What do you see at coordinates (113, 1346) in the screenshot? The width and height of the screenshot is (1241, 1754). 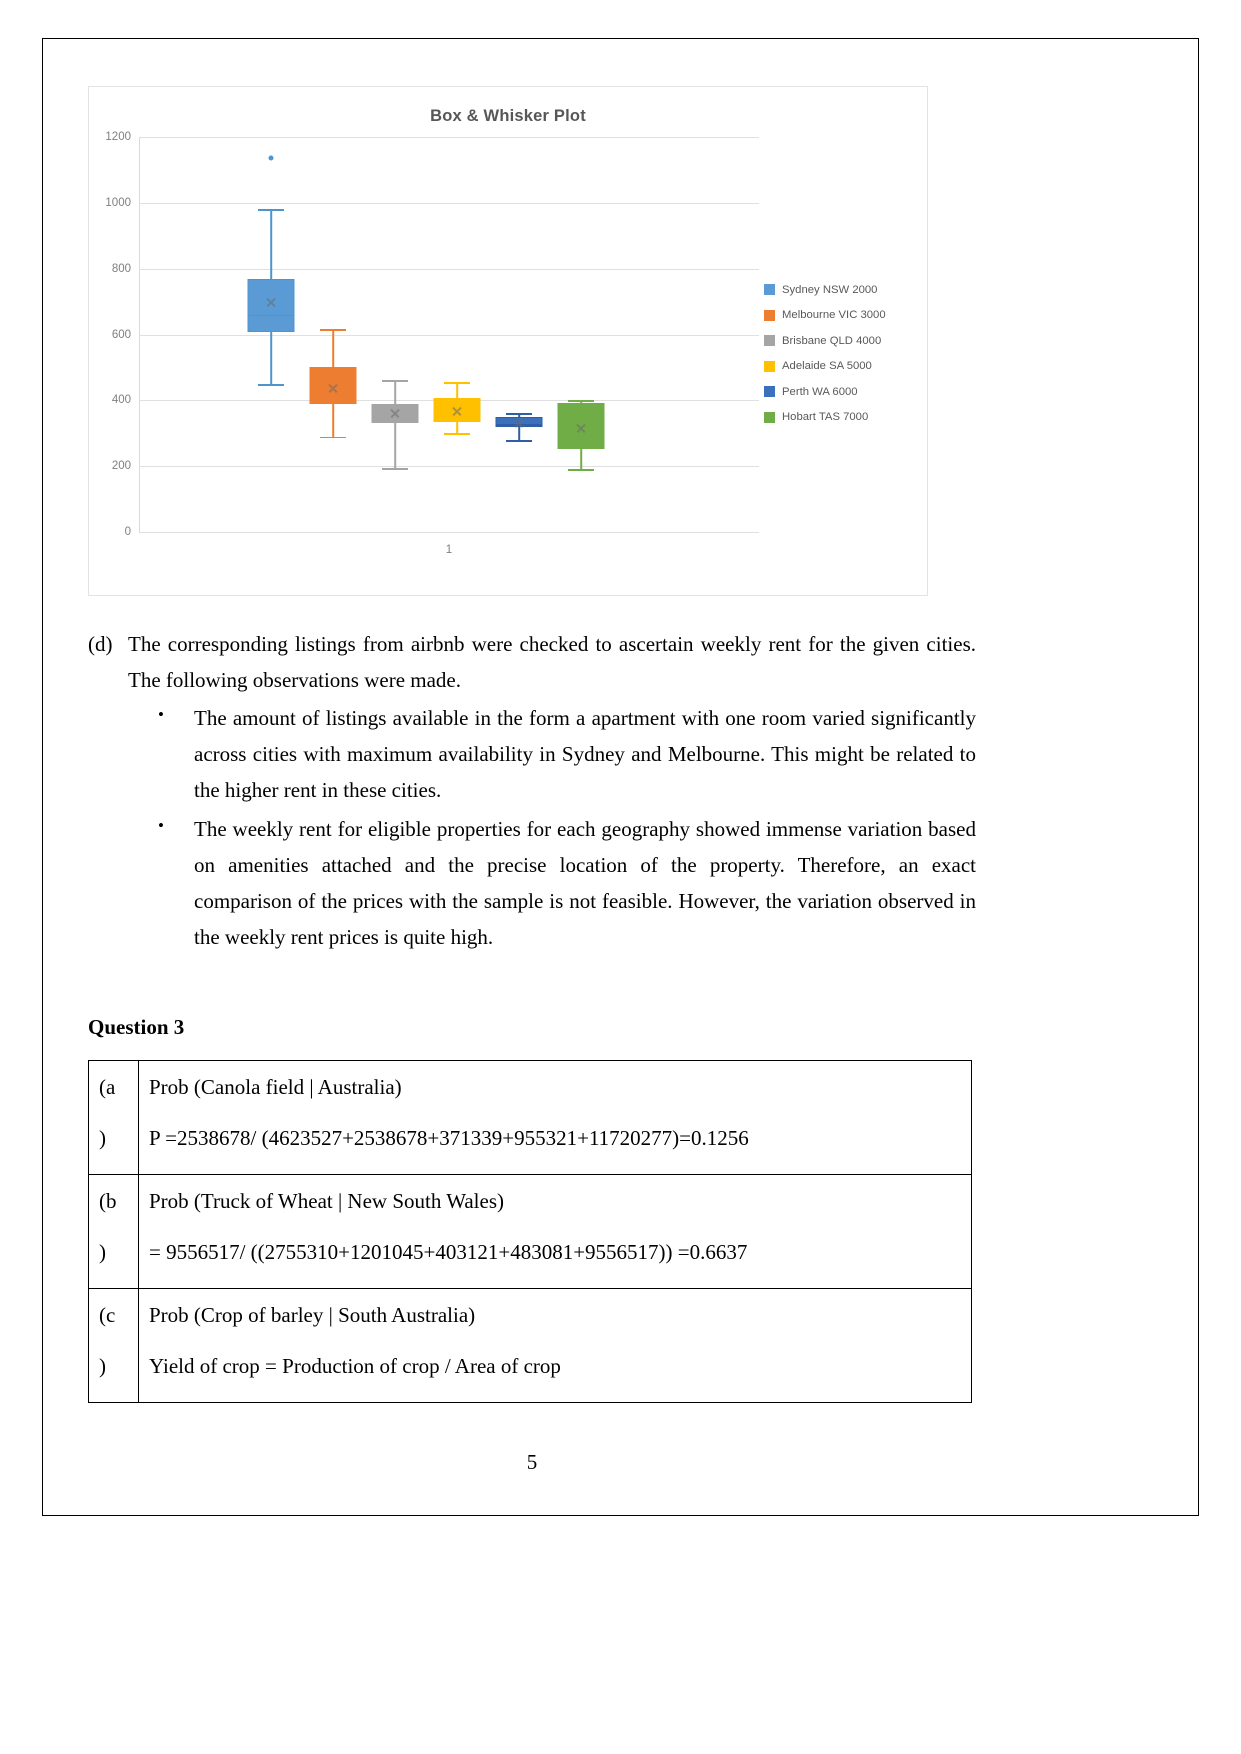 I see `table-row-label: (c)` at bounding box center [113, 1346].